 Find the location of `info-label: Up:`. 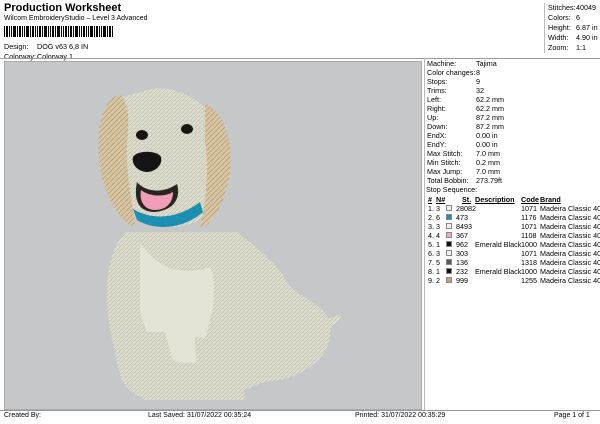

info-label: Up: is located at coordinates (433, 117).